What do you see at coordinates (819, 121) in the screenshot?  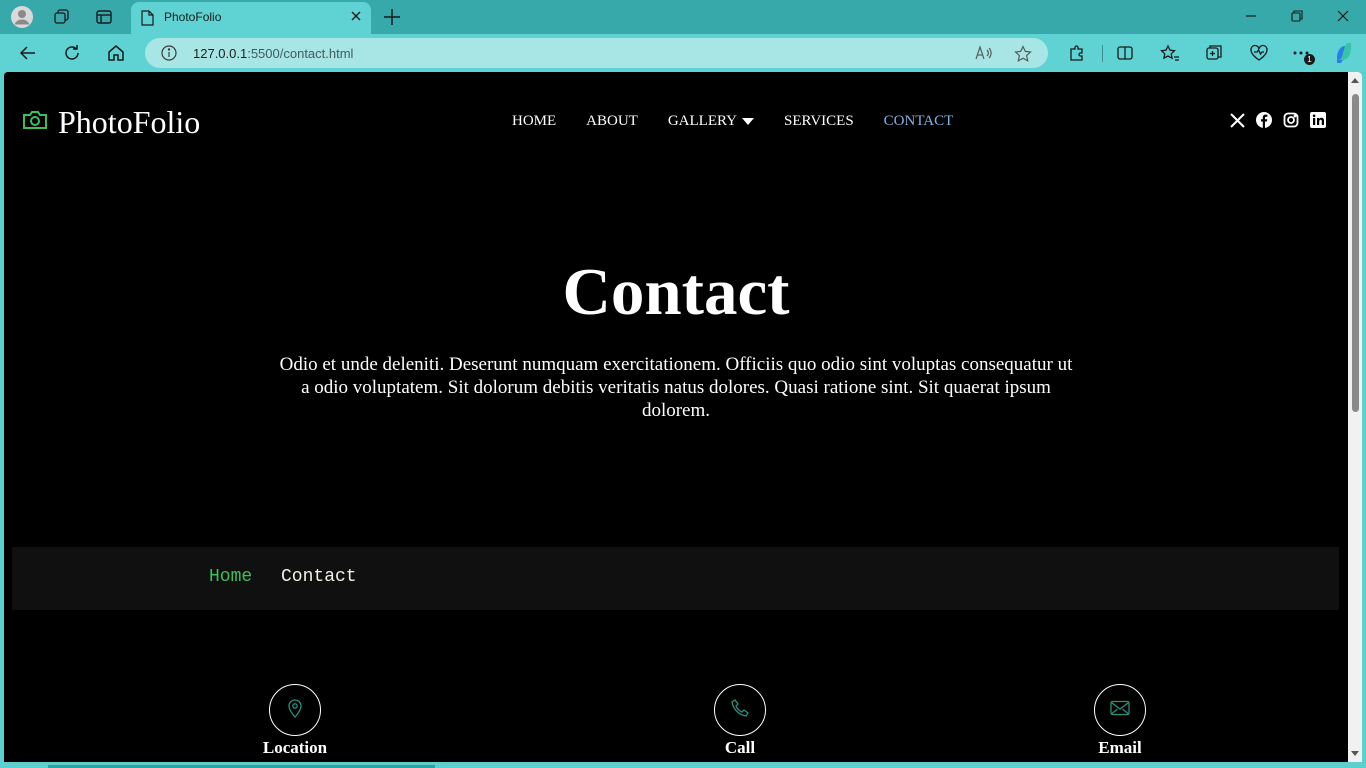 I see `nav-services: SERVICES` at bounding box center [819, 121].